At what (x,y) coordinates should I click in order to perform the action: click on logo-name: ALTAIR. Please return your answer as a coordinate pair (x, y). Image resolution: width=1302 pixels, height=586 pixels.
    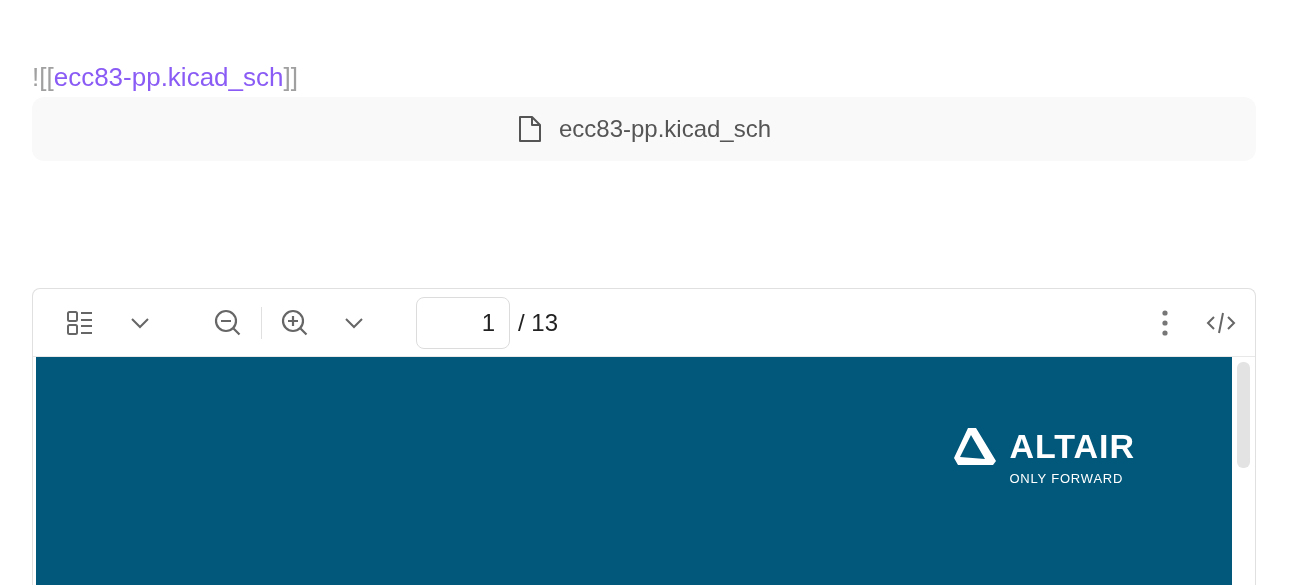
    Looking at the image, I should click on (1072, 446).